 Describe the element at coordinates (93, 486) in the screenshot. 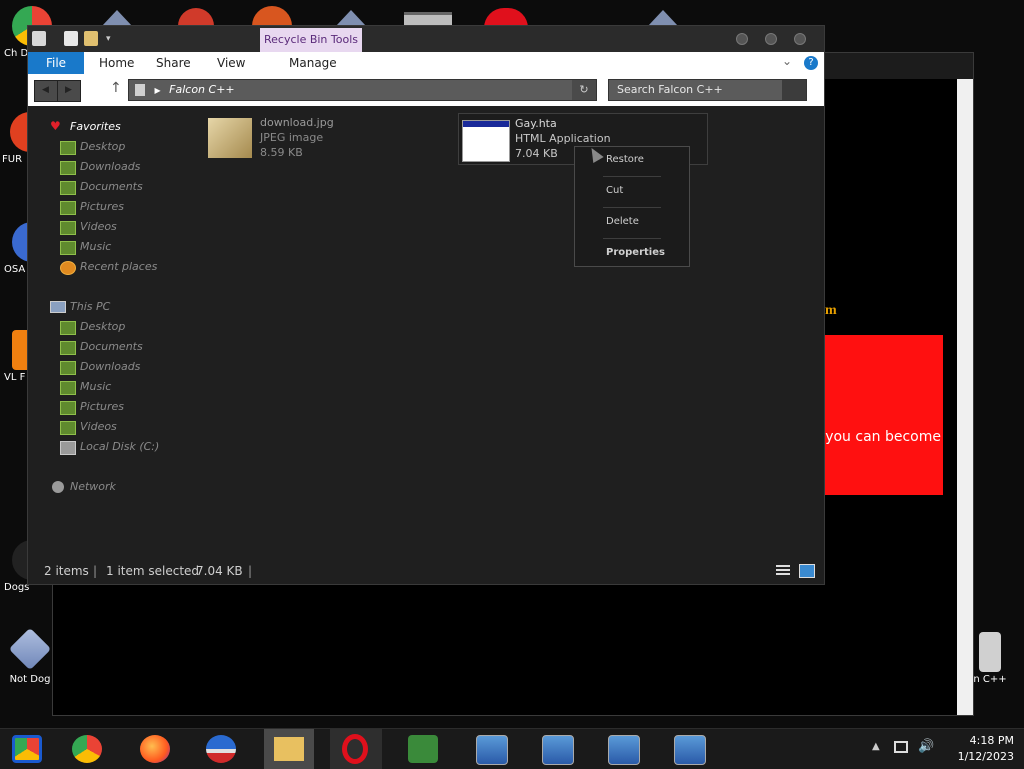

I see `nav-network: Network` at that location.